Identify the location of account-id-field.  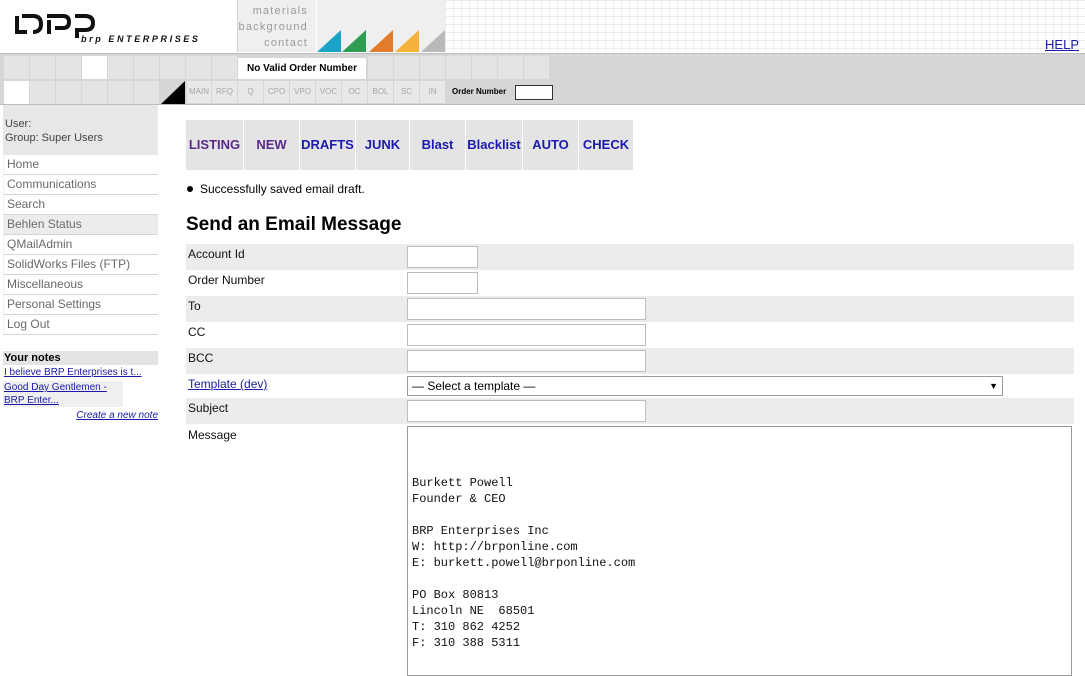
(442, 257).